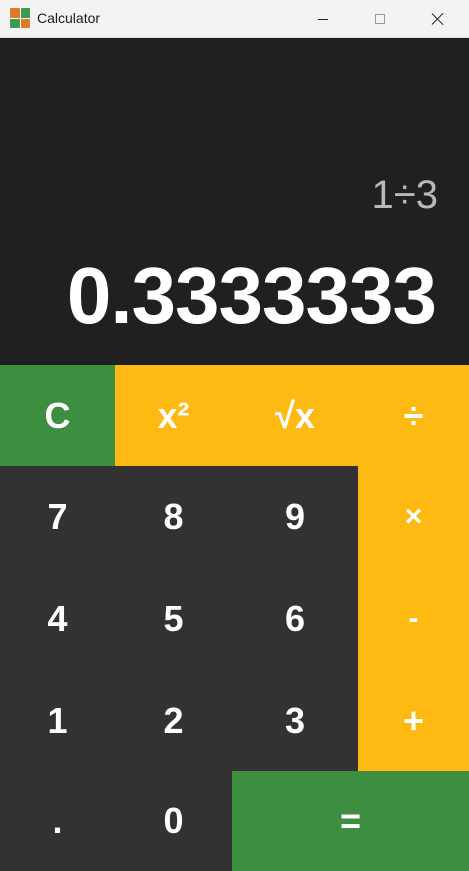 This screenshot has width=469, height=871. What do you see at coordinates (173, 720) in the screenshot?
I see `digit-2-button: 2` at bounding box center [173, 720].